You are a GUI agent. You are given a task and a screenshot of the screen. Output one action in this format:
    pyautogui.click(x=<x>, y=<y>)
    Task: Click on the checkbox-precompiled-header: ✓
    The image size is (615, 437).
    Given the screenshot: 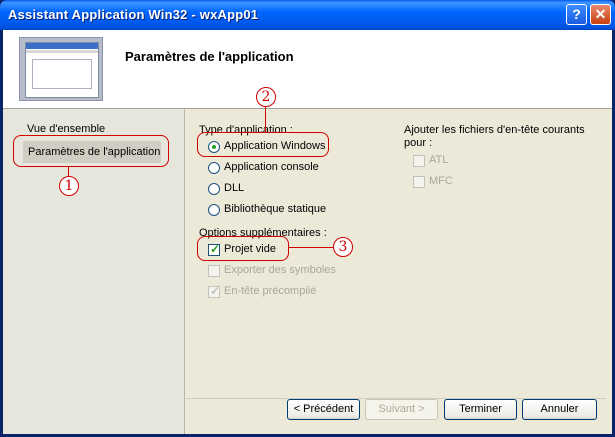 What is the action you would take?
    pyautogui.click(x=214, y=291)
    